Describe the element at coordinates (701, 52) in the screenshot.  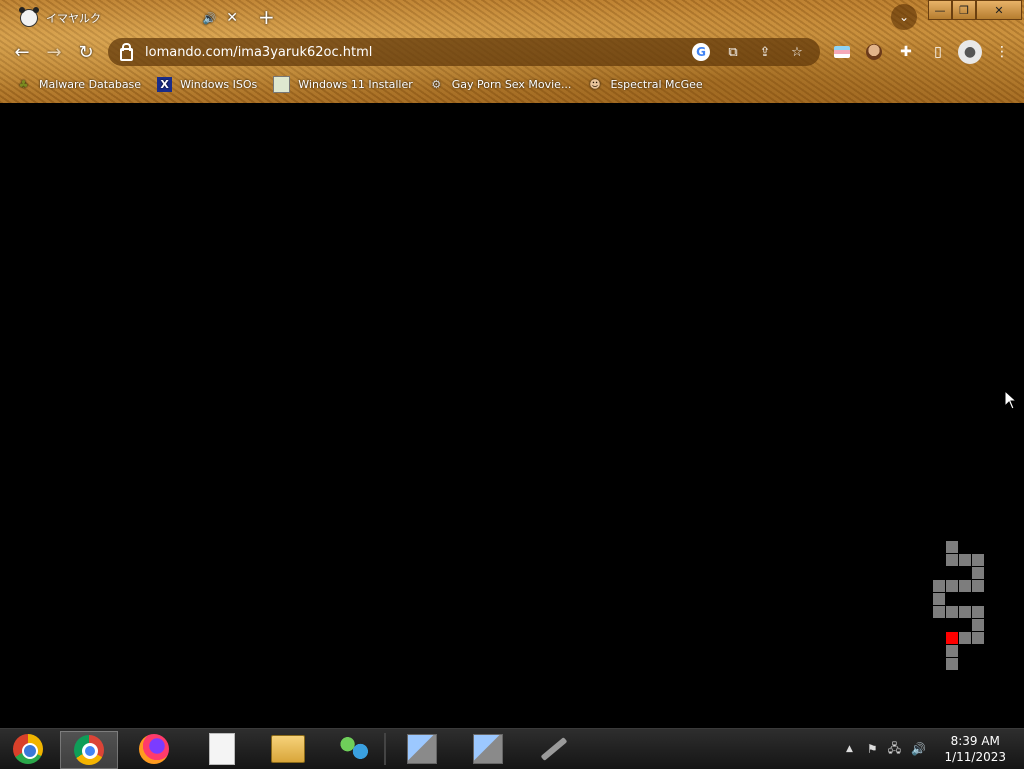
I see `google-icon: G` at that location.